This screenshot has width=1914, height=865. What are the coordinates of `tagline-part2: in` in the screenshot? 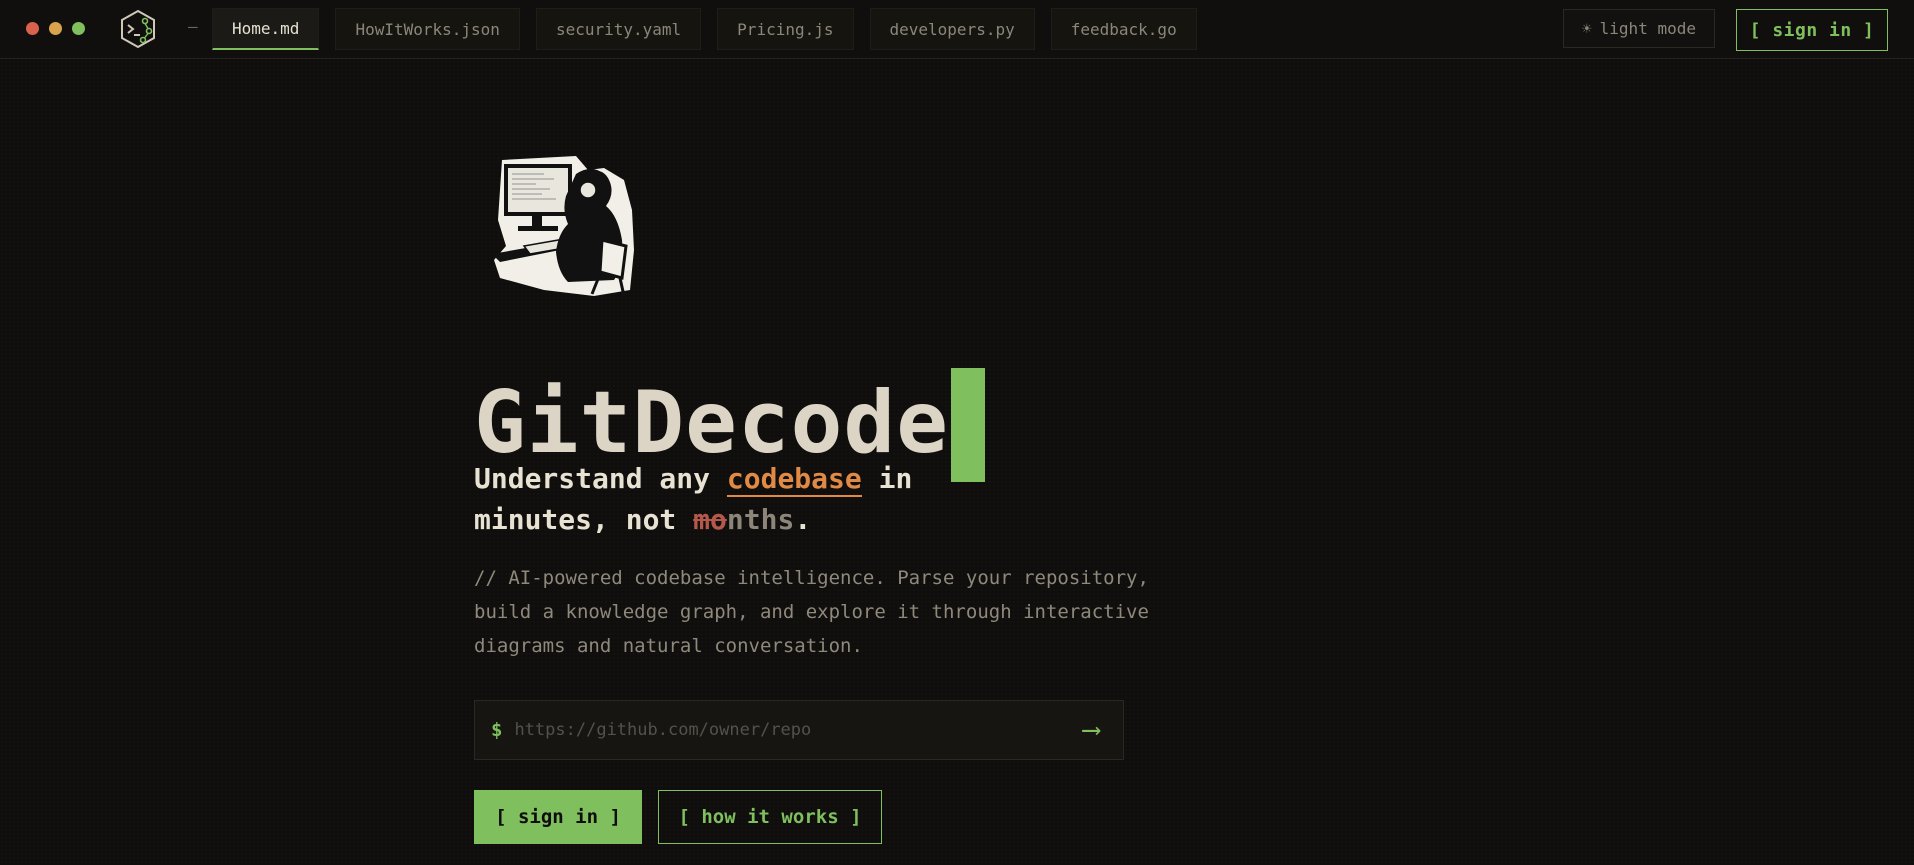 It's located at (887, 478).